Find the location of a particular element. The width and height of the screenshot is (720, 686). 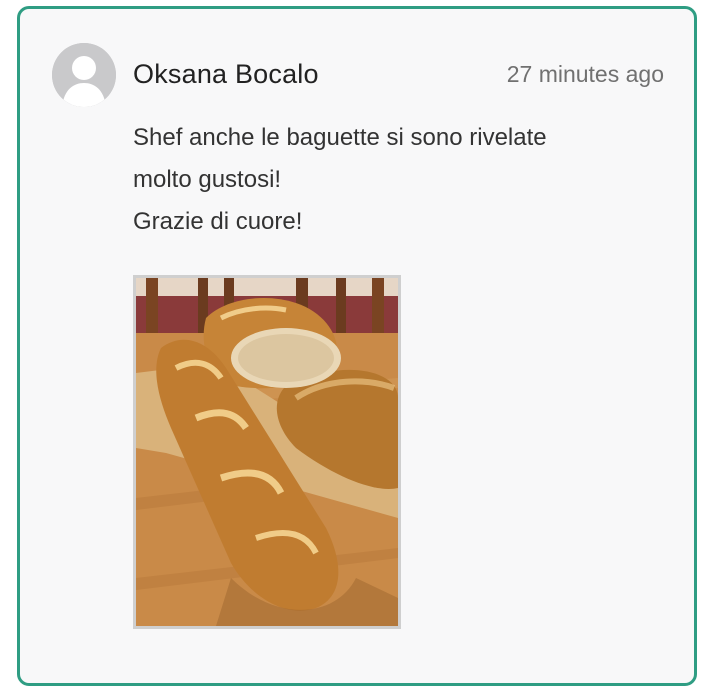

comment-line: molto gustosi! is located at coordinates (207, 179).